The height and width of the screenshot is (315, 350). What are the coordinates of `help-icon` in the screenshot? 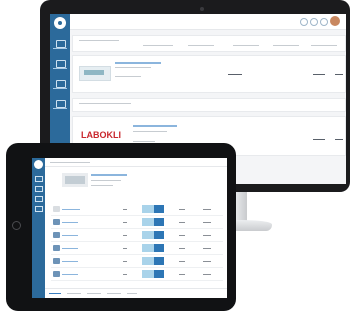 It's located at (324, 22).